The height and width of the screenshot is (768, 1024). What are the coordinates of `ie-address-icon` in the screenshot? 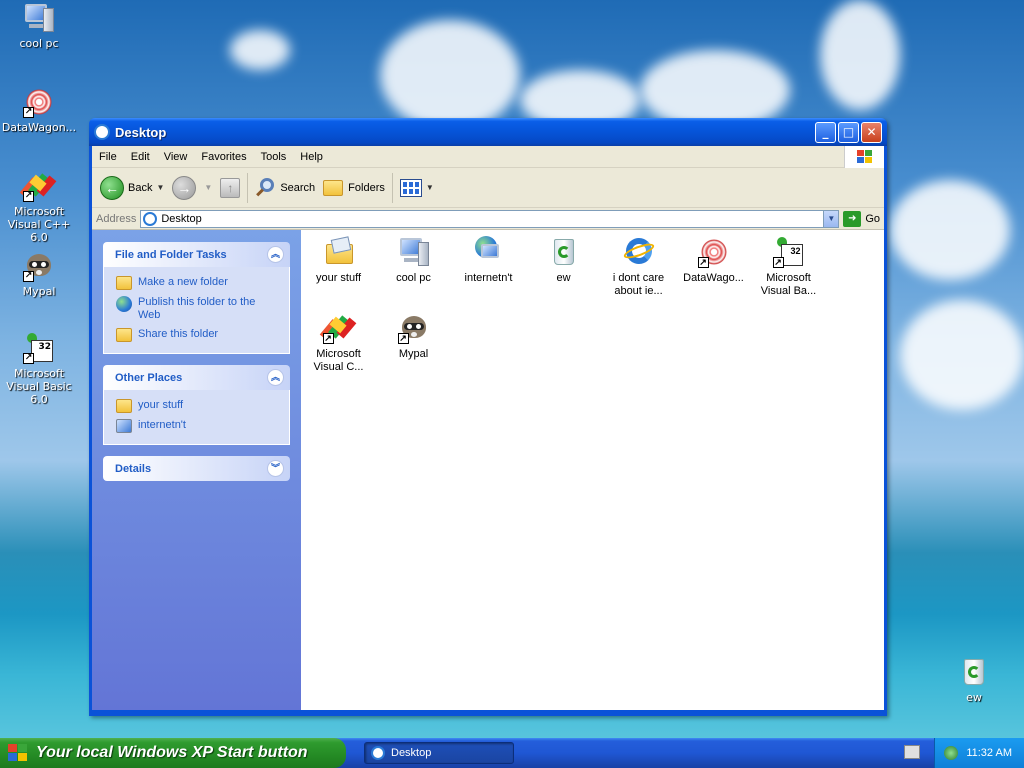 It's located at (150, 218).